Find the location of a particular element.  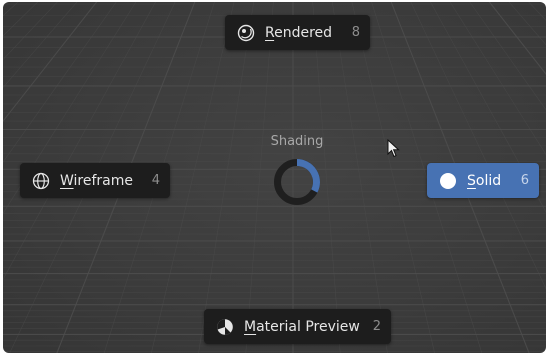

shortcut-key: 4 is located at coordinates (155, 180).